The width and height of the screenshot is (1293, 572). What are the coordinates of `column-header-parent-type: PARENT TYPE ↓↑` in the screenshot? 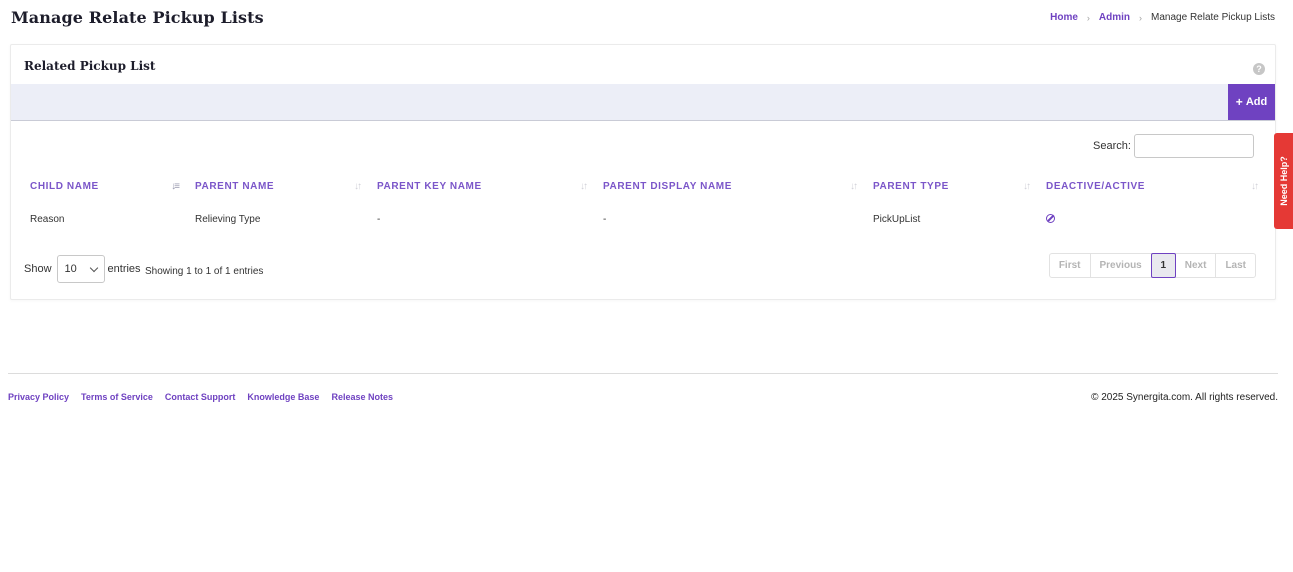 It's located at (950, 186).